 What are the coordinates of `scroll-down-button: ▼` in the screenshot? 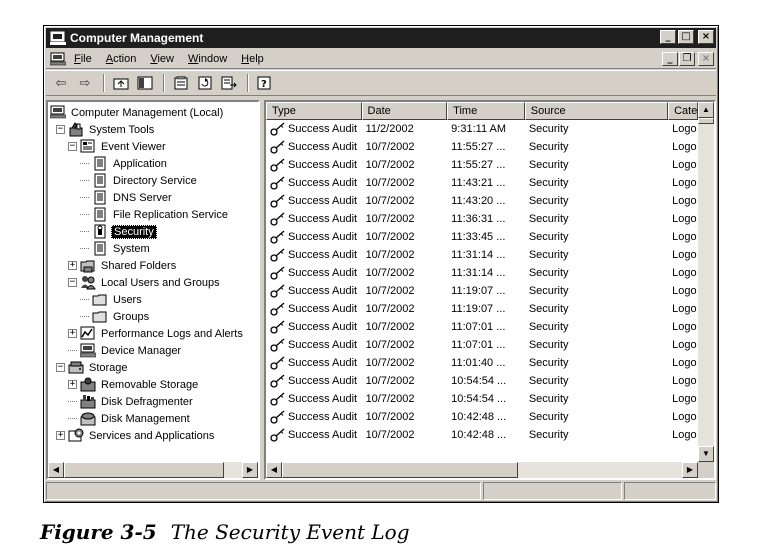 It's located at (706, 454).